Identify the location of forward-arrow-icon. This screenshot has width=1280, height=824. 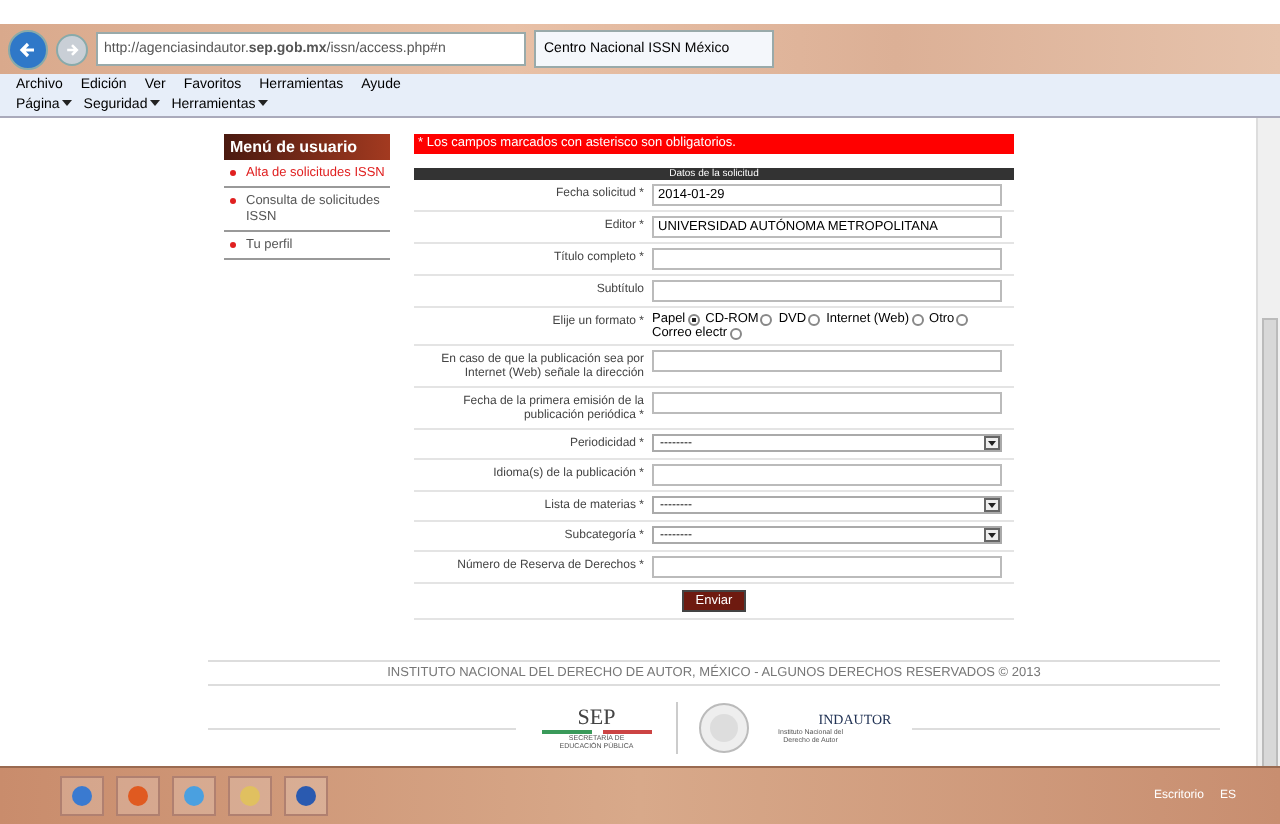
(72, 49).